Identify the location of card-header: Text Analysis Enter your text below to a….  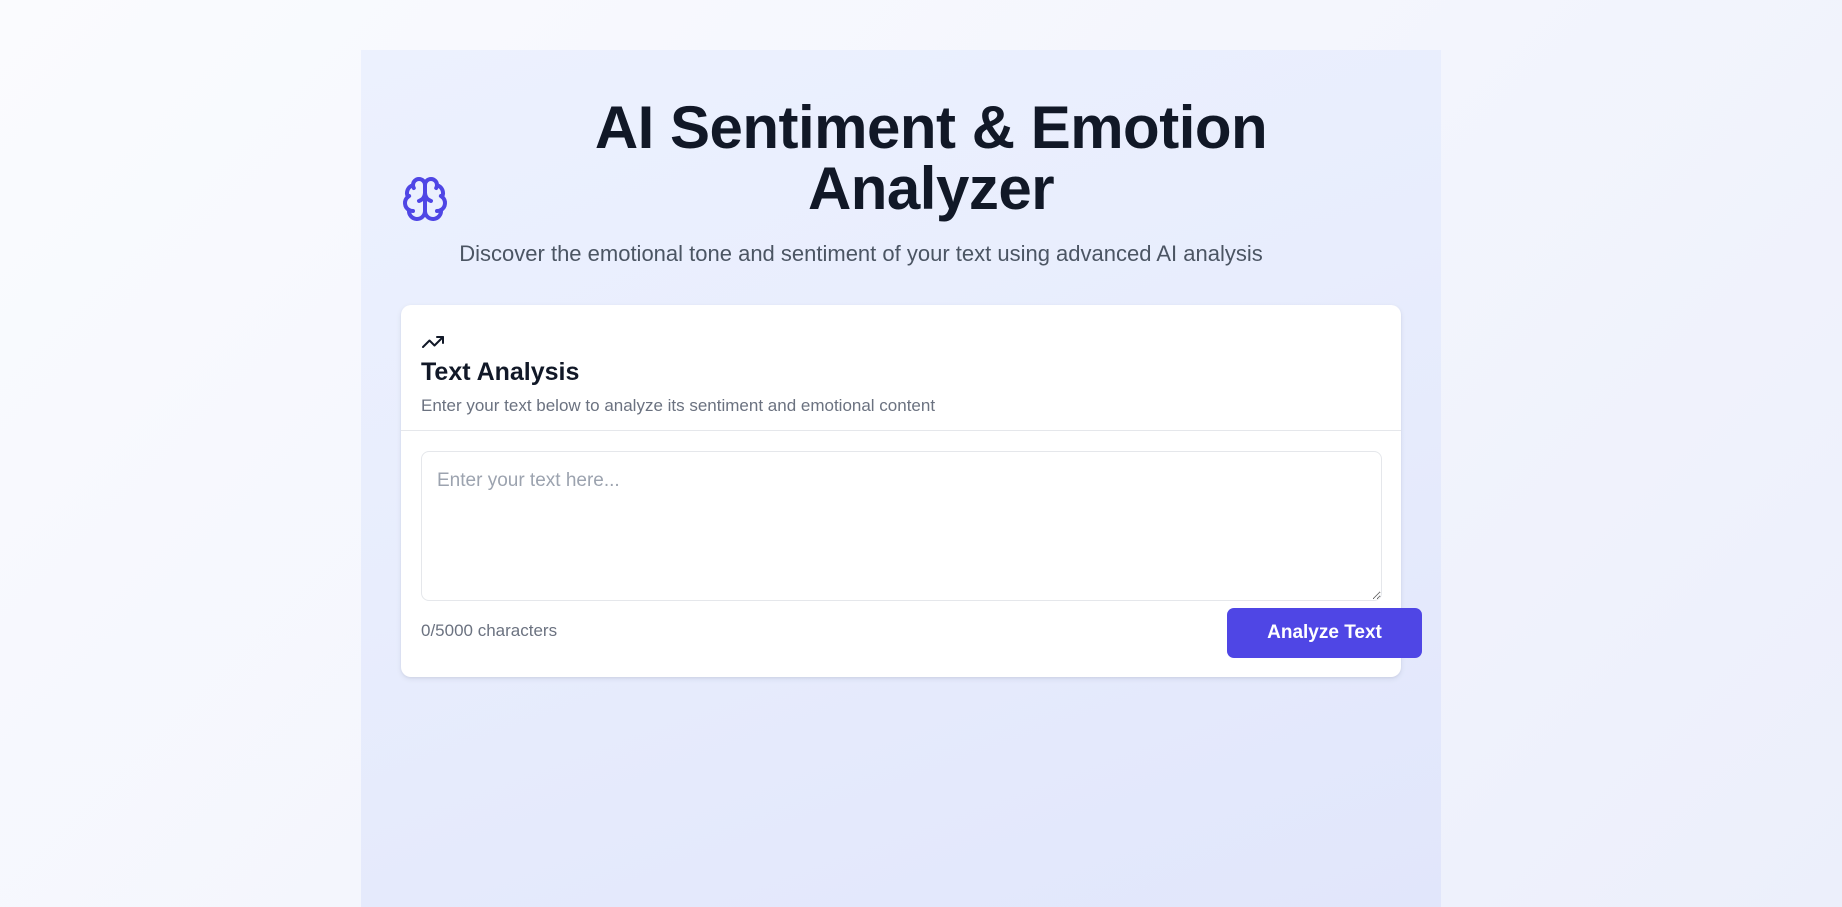
(901, 368).